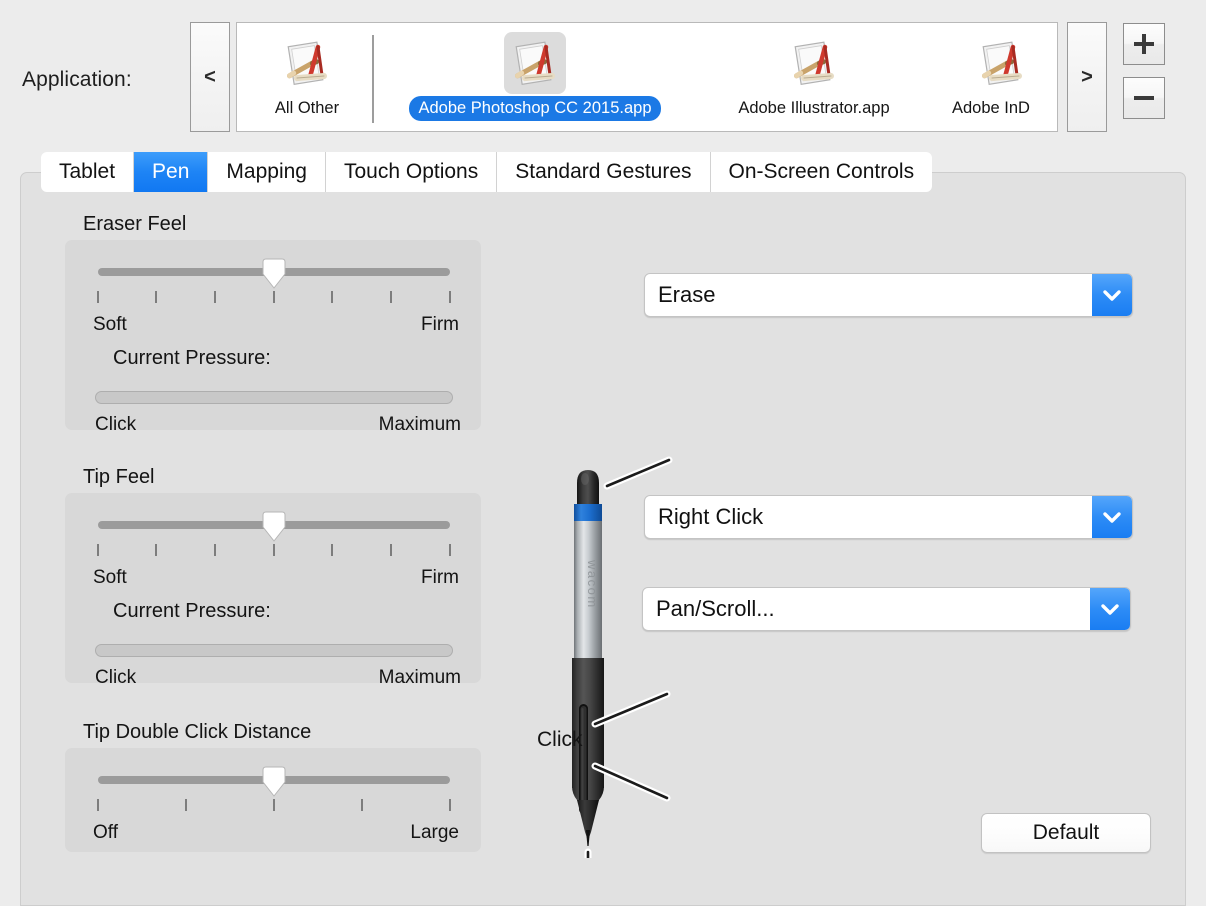 The height and width of the screenshot is (906, 1206). What do you see at coordinates (77, 79) in the screenshot?
I see `application-label: Application:` at bounding box center [77, 79].